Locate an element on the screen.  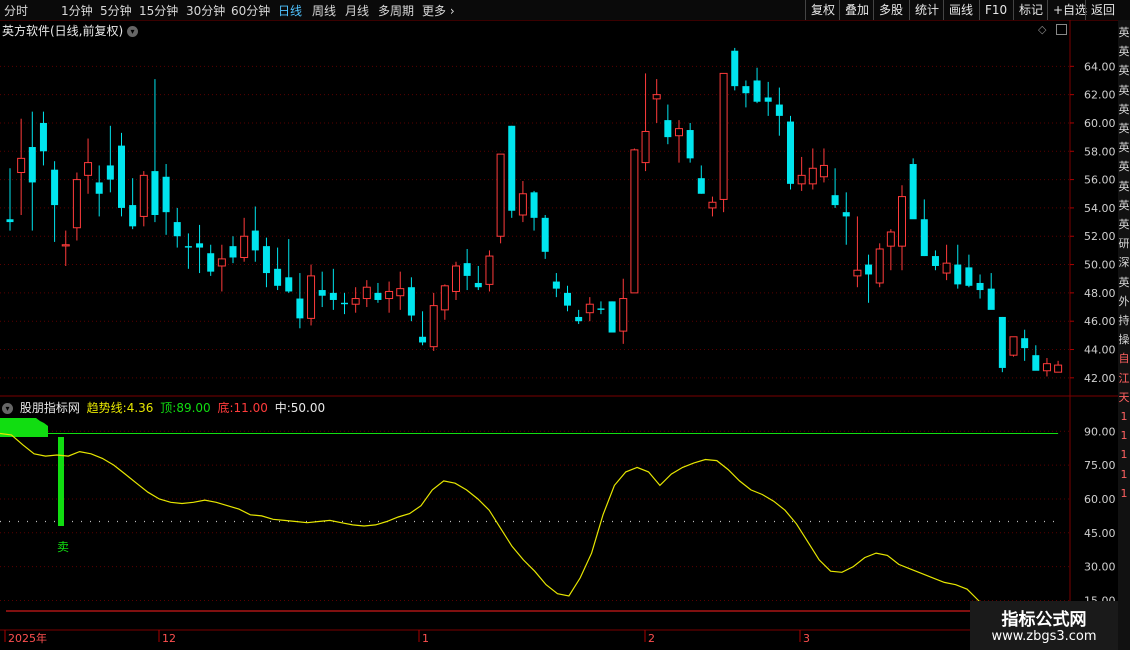
indicator-collapse-icon: ▾ is located at coordinates (7, 408).